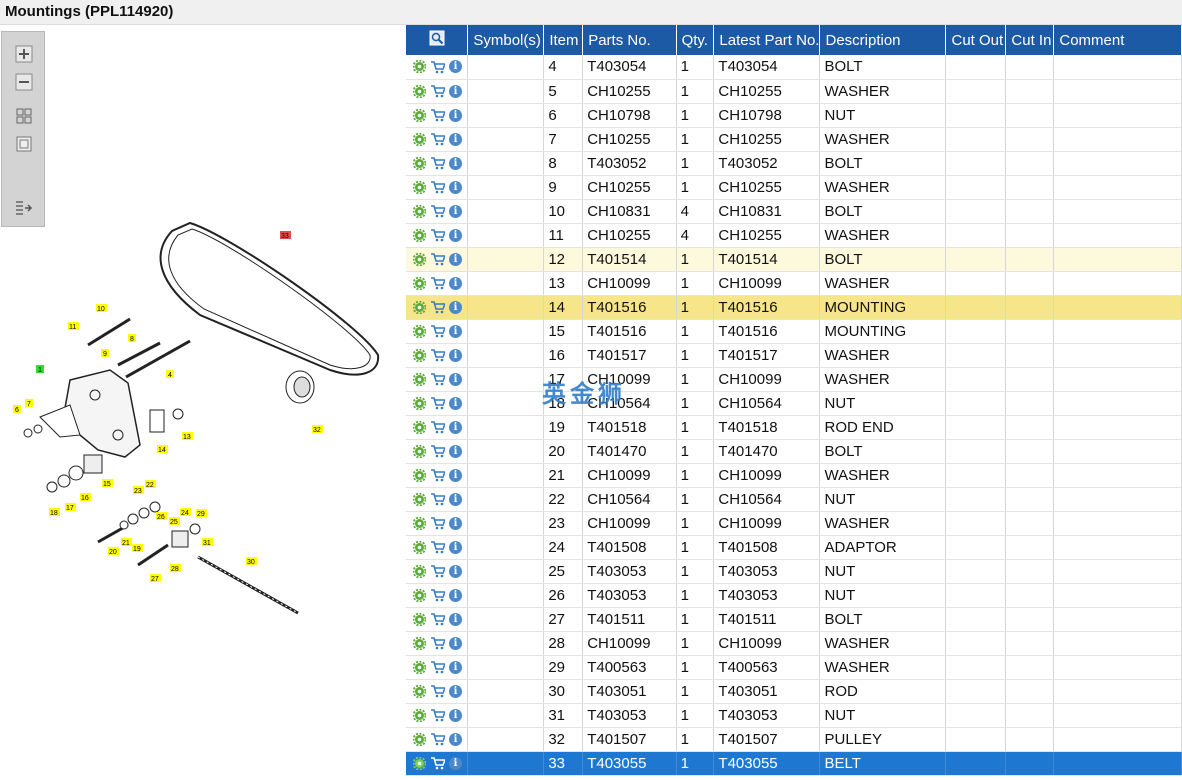  What do you see at coordinates (1117, 40) in the screenshot?
I see `column-header-comment: Comment` at bounding box center [1117, 40].